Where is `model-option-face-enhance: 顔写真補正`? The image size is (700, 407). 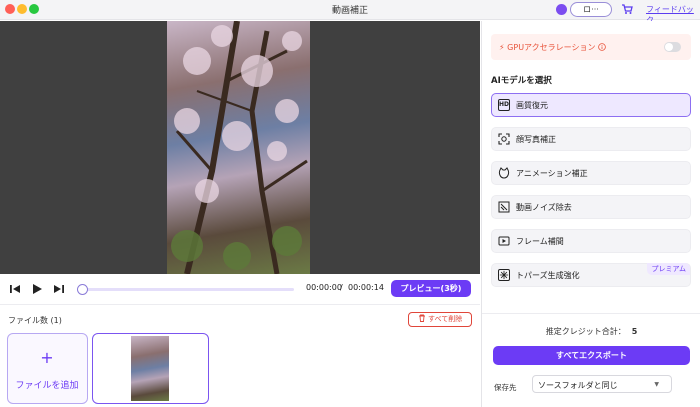
model-option-face-enhance: 顔写真補正 is located at coordinates (591, 139).